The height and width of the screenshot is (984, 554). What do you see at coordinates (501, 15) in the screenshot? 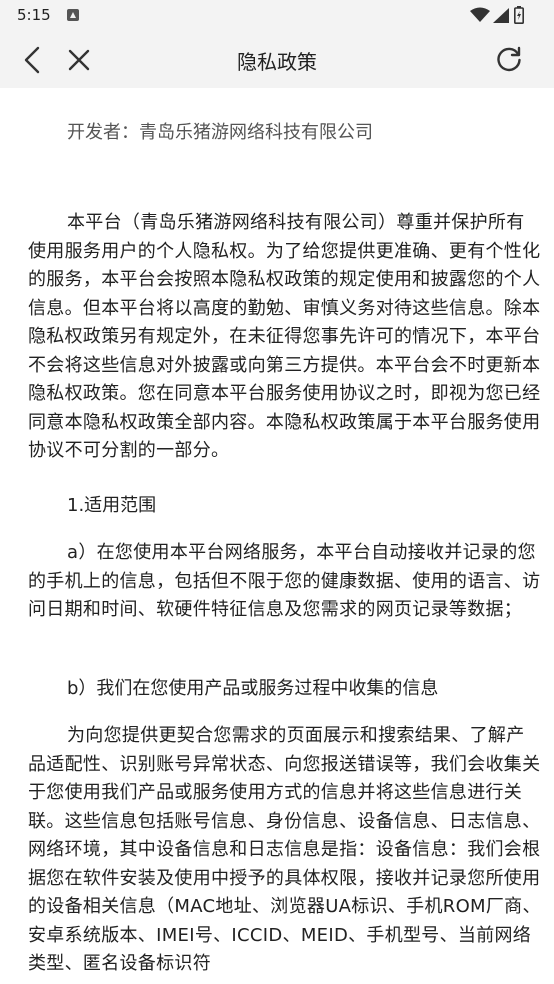
I see `signal-icon` at bounding box center [501, 15].